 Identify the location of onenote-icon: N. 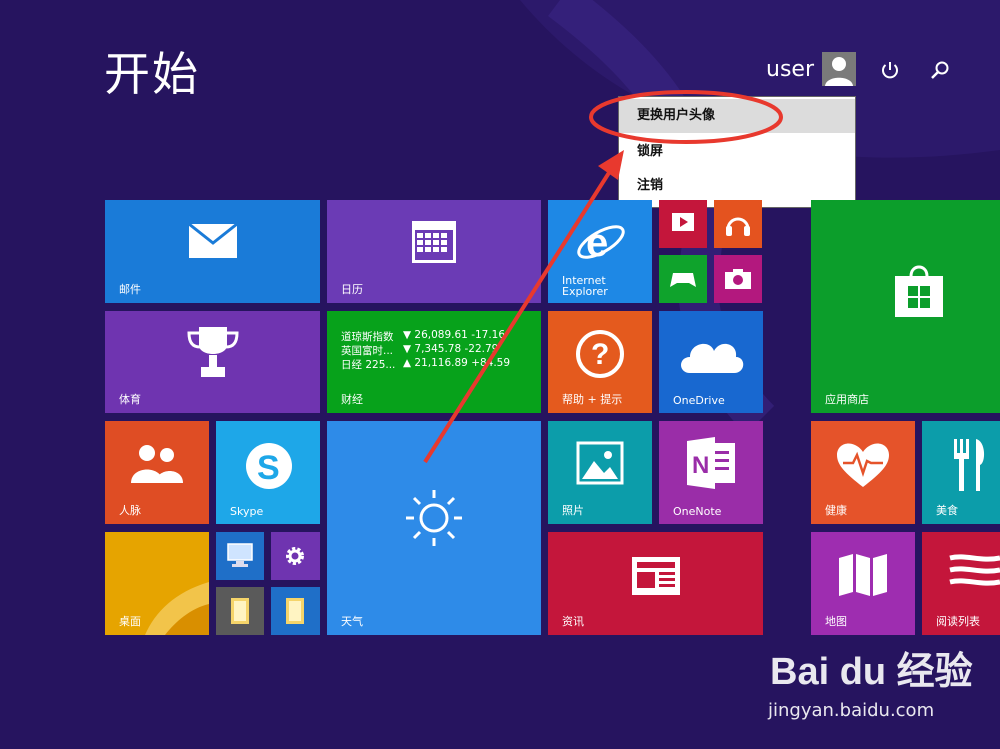
(711, 463).